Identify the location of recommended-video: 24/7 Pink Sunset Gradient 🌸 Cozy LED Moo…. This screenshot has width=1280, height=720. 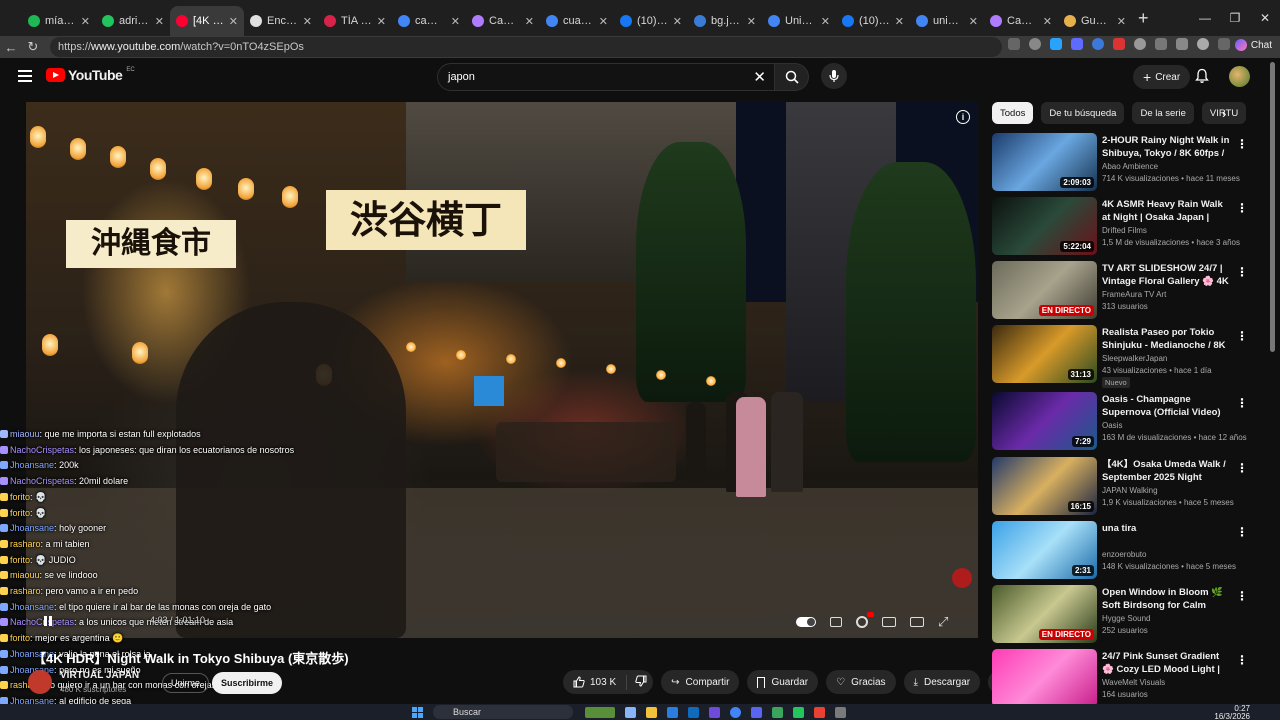
(1127, 679).